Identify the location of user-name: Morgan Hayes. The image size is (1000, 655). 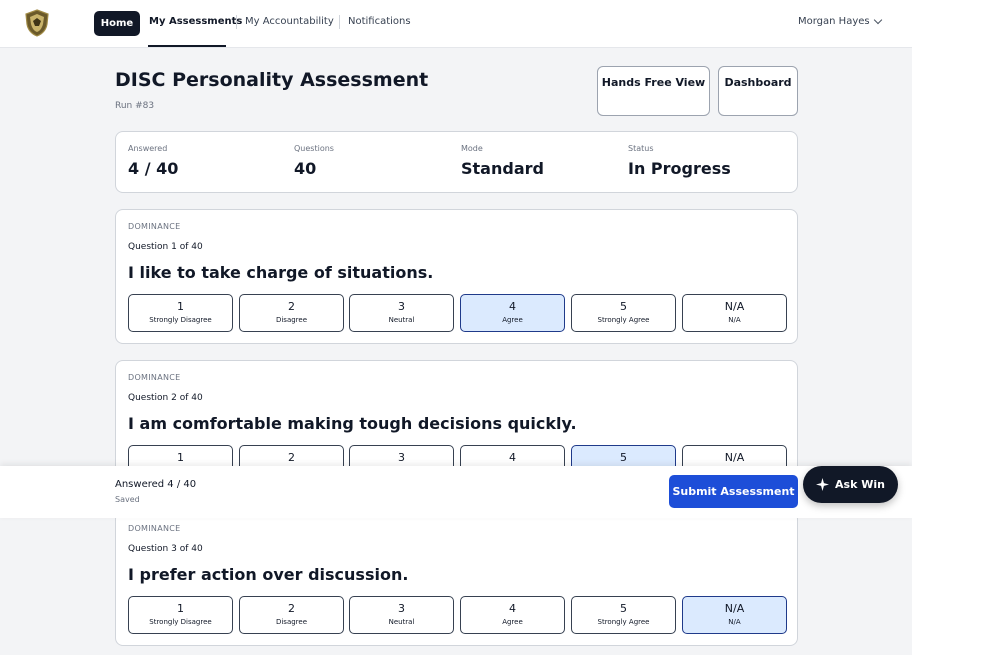
(834, 21).